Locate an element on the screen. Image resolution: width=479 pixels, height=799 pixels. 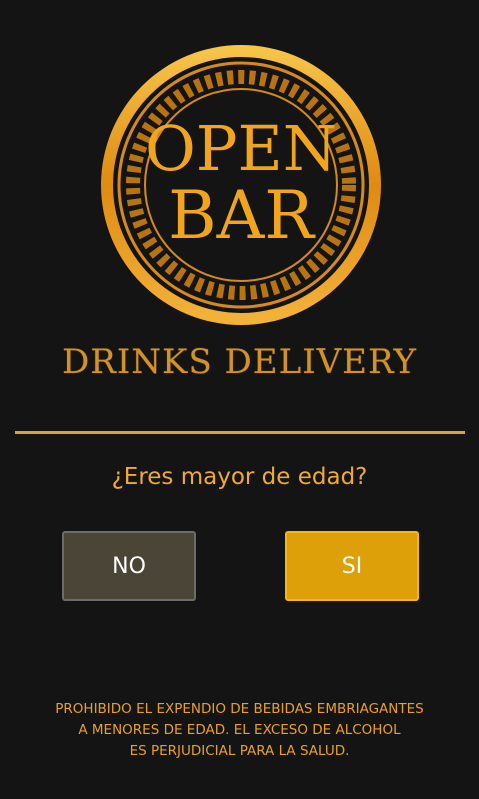
si-button-label: SI is located at coordinates (352, 566).